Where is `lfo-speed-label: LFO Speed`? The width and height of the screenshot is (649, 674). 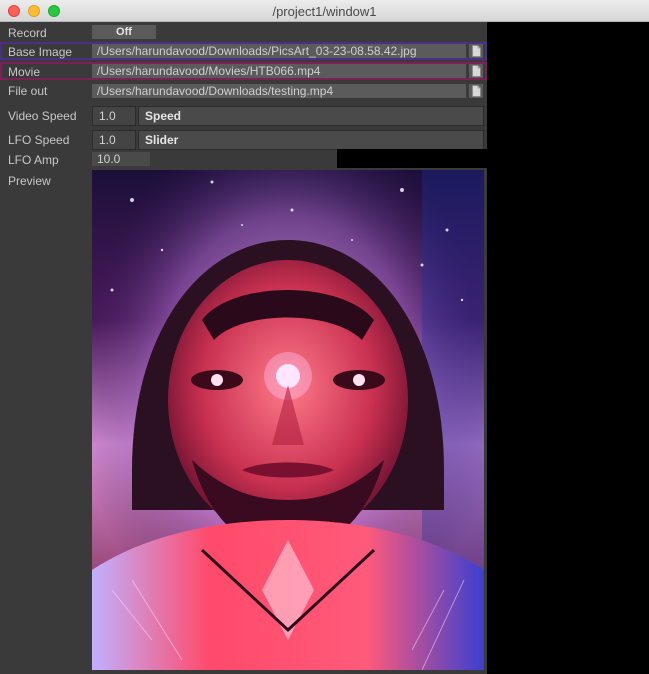 lfo-speed-label: LFO Speed is located at coordinates (39, 140).